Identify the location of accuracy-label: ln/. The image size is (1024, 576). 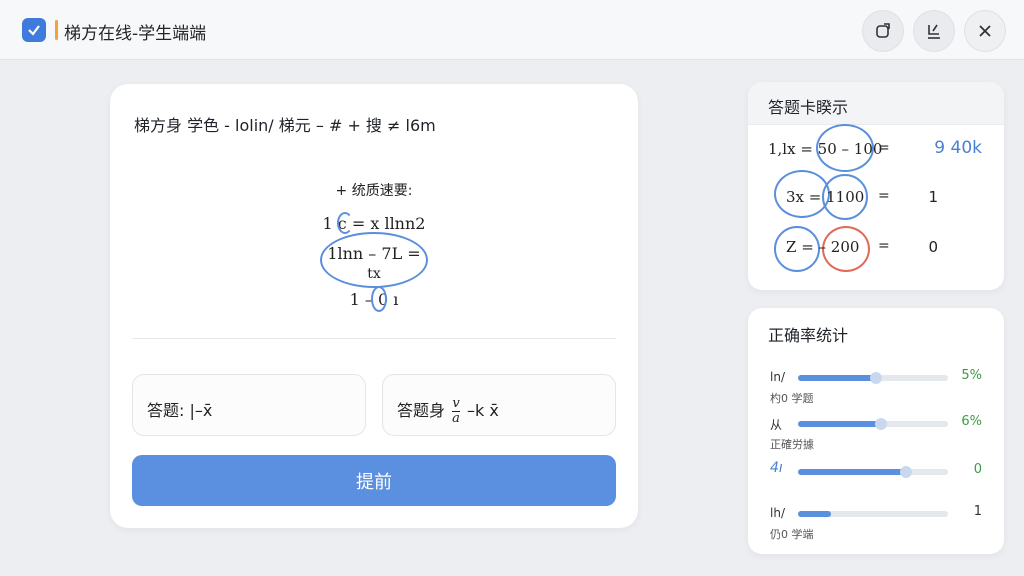
(777, 377).